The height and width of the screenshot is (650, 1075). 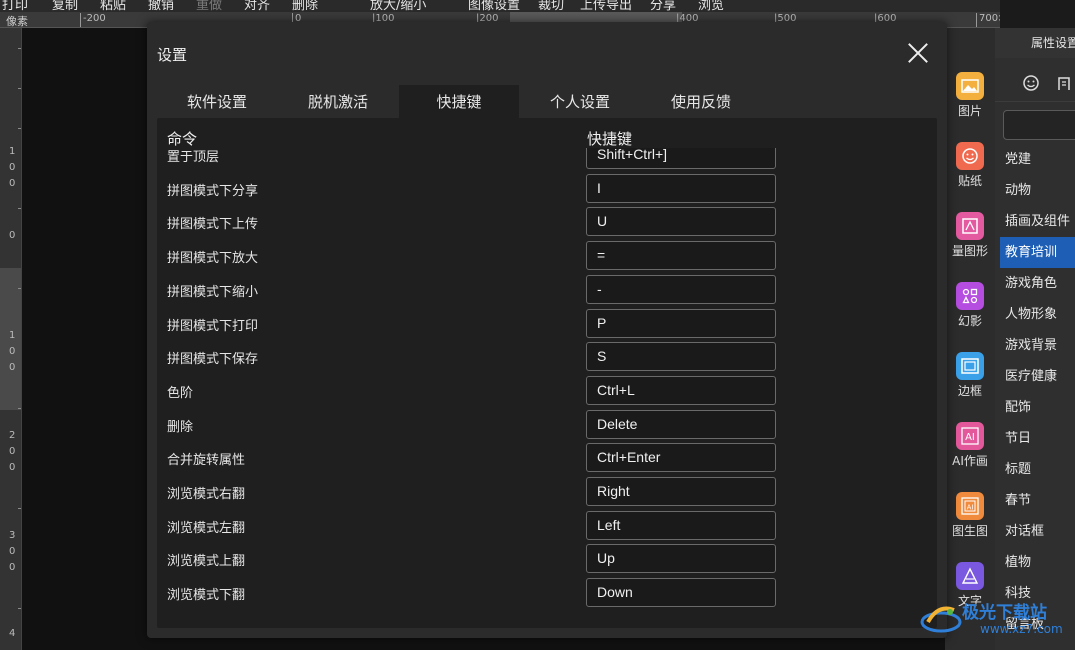 I want to click on shortcut-input: U, so click(x=681, y=222).